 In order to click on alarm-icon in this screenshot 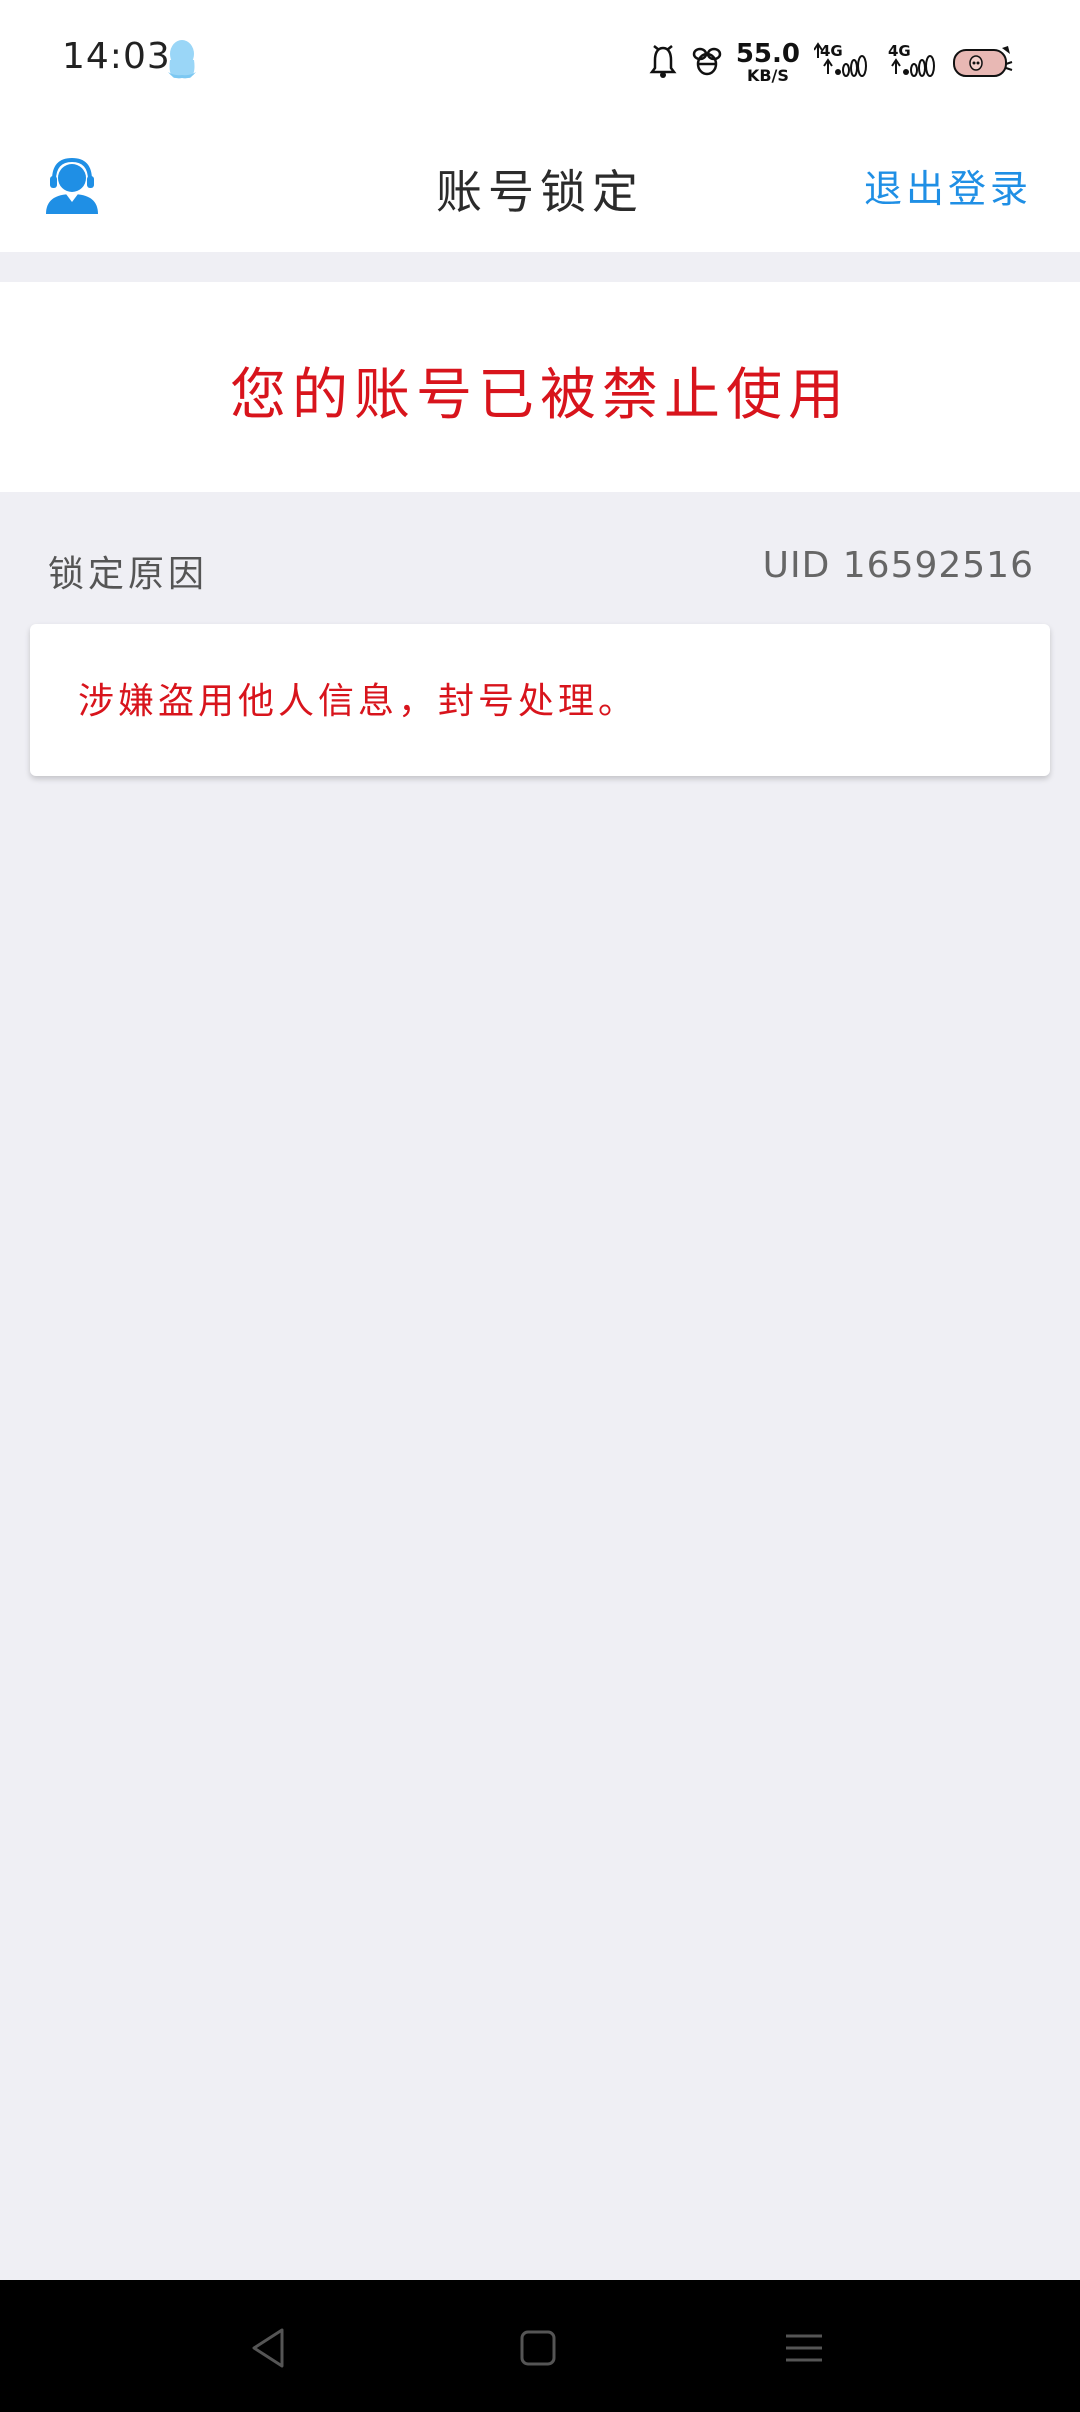, I will do `click(663, 61)`.